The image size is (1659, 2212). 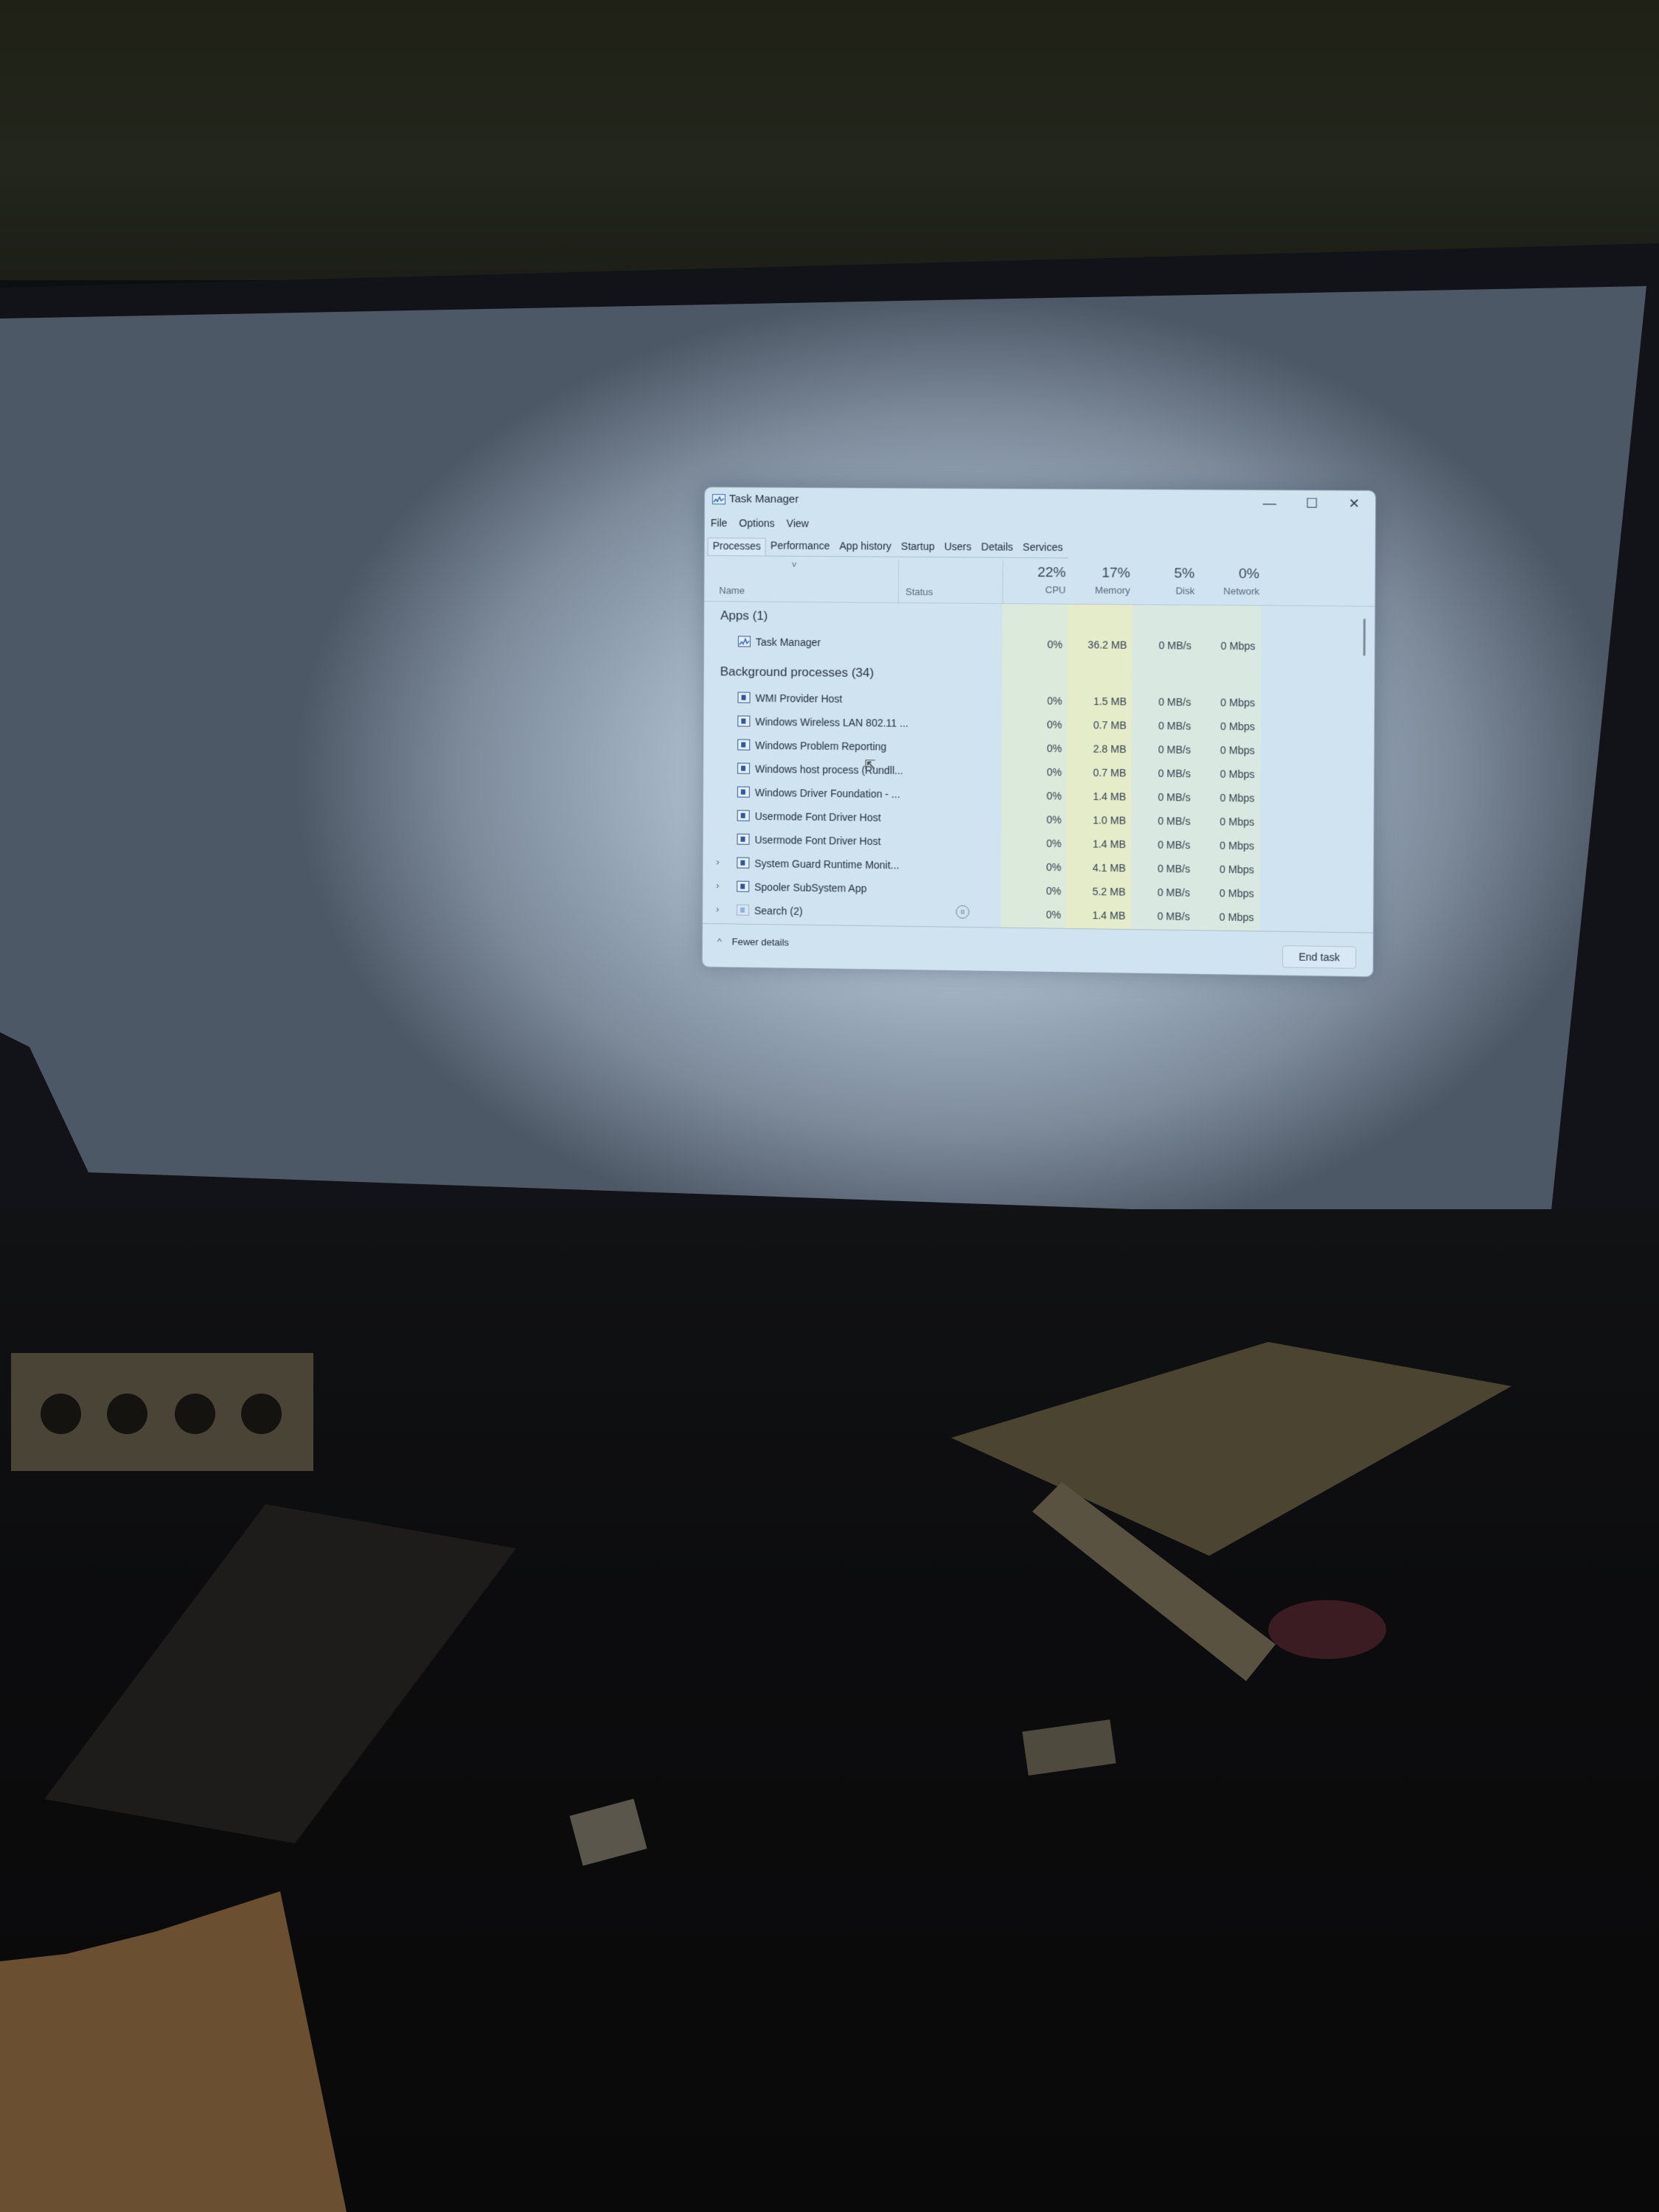 What do you see at coordinates (821, 746) in the screenshot?
I see `process-name: Windows Problem Reporting` at bounding box center [821, 746].